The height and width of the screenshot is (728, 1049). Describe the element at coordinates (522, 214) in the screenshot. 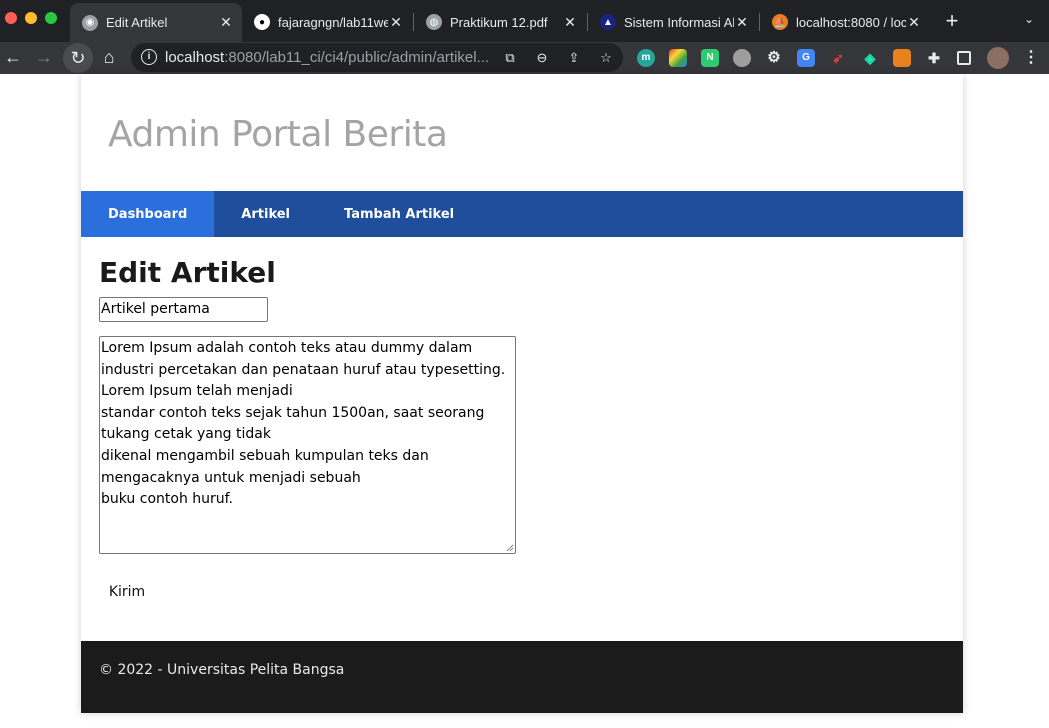

I see `main-nav: Dashboard Artikel Tambah Artikel` at that location.